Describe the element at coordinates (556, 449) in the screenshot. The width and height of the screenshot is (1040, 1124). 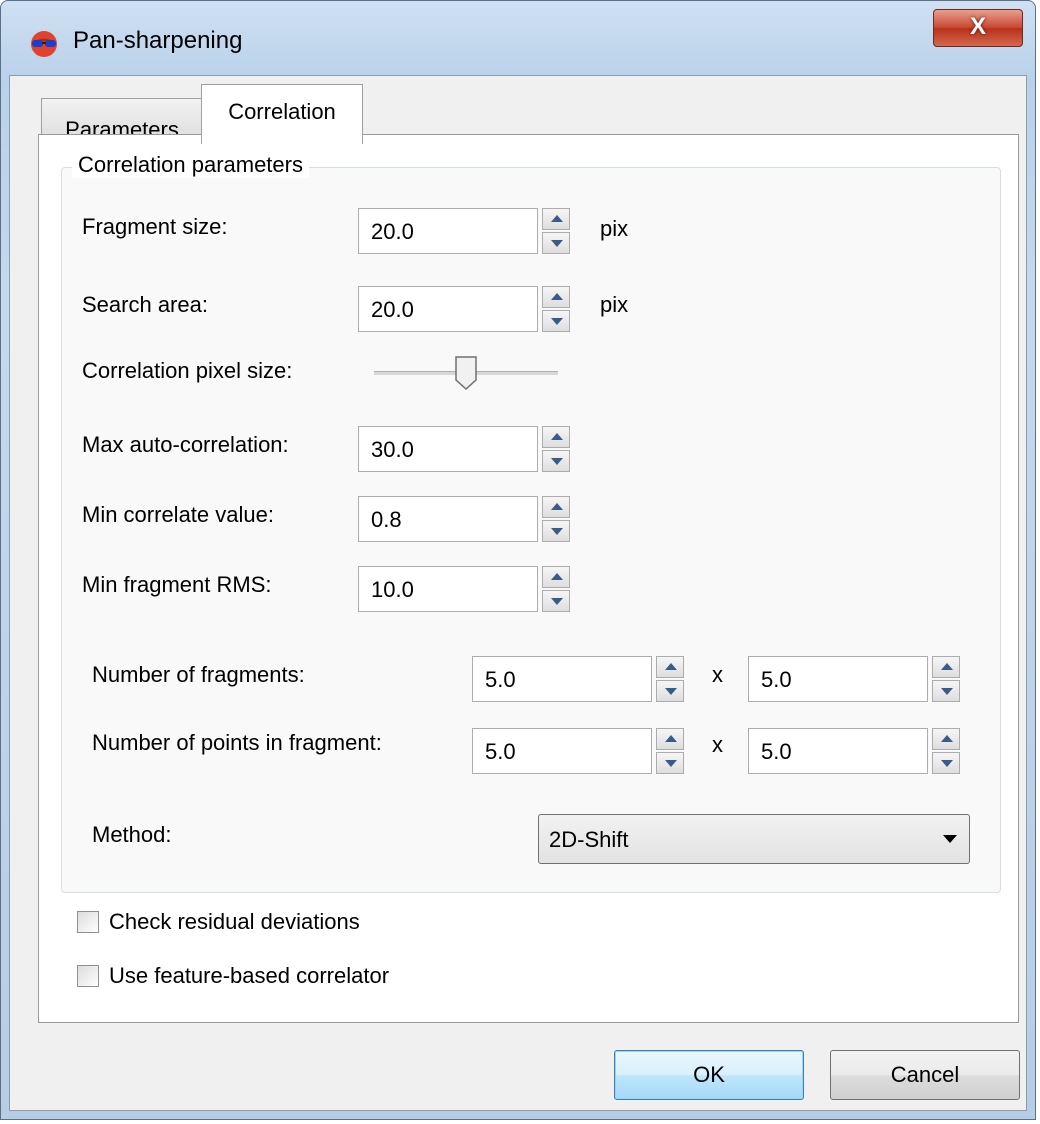
I see `max-auto-spinner` at that location.